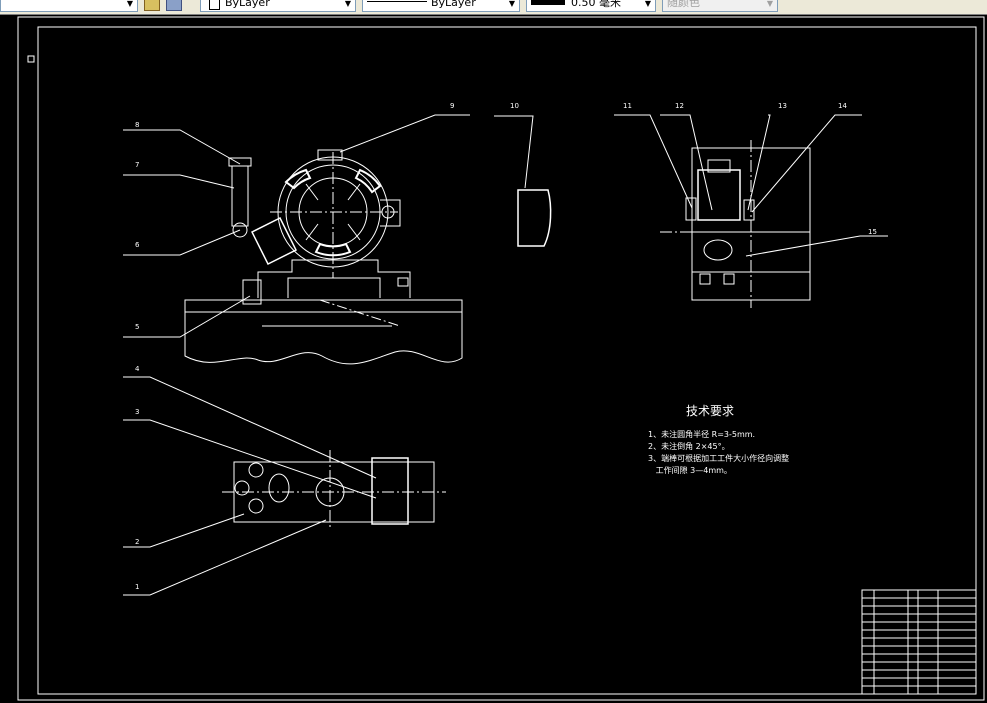  Describe the element at coordinates (872, 232) in the screenshot. I see `part-label-15: 15` at that location.